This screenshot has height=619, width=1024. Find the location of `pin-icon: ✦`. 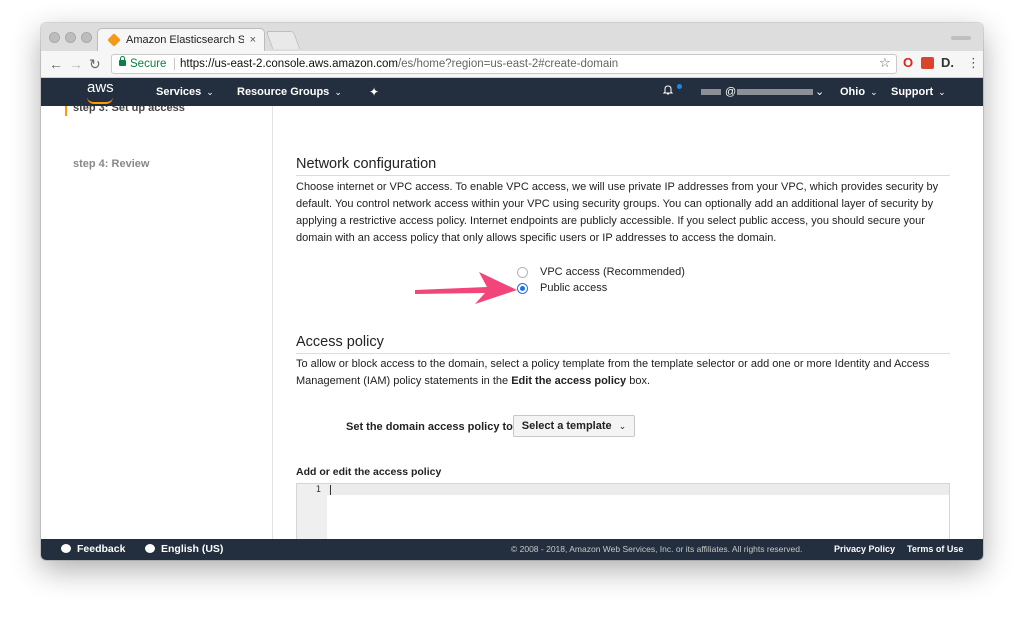

pin-icon: ✦ is located at coordinates (374, 92).